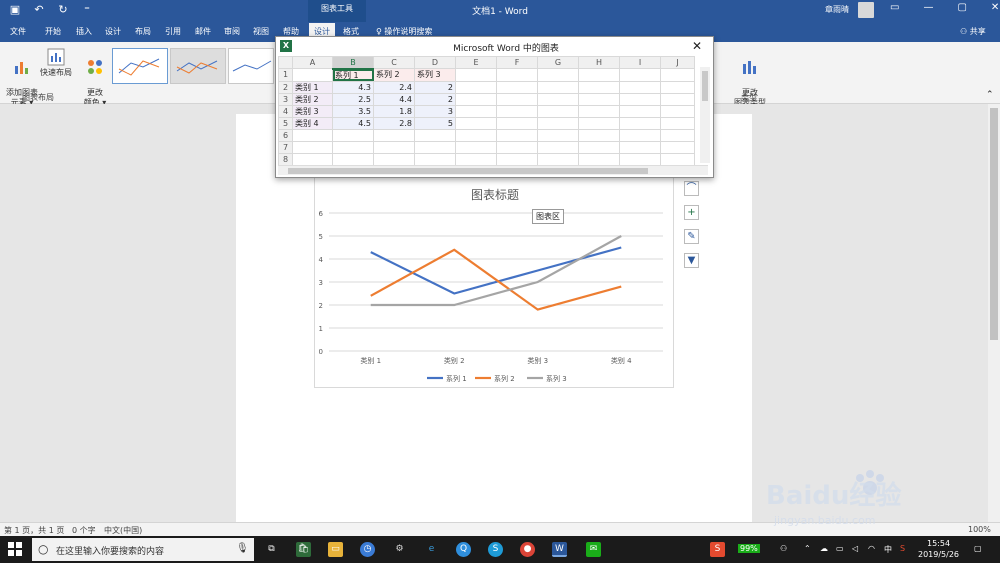 The width and height of the screenshot is (1000, 563). What do you see at coordinates (990, 95) in the screenshot?
I see `collapse-ribbon-icon: ⌃` at bounding box center [990, 95].